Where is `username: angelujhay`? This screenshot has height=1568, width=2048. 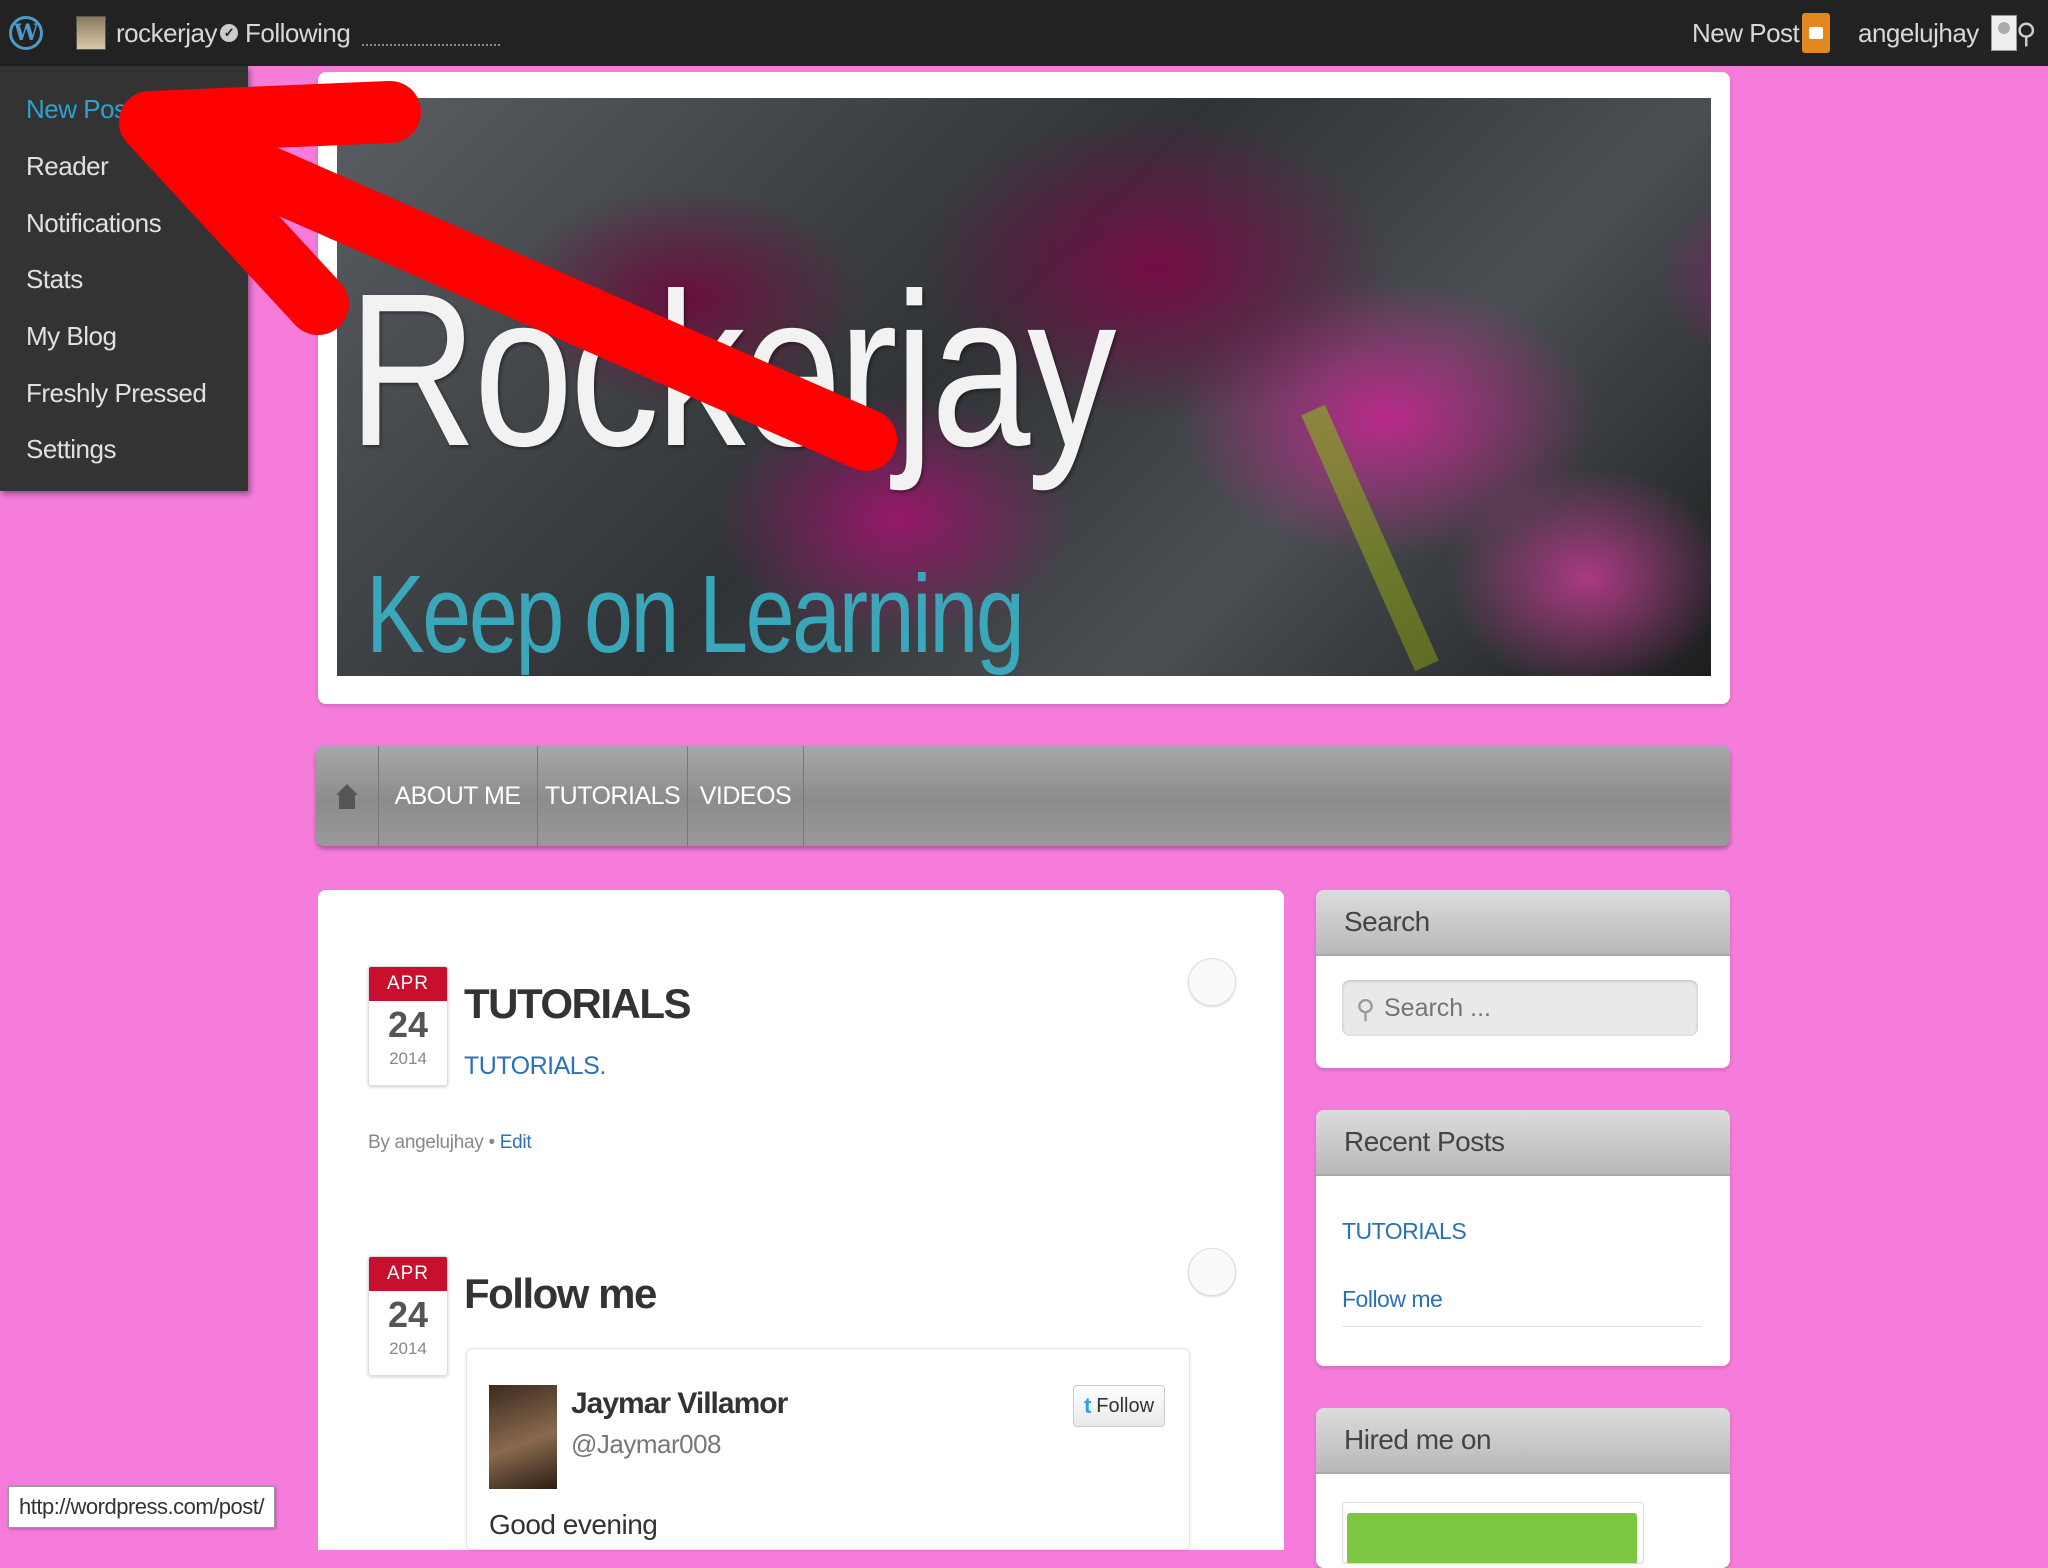 username: angelujhay is located at coordinates (1918, 32).